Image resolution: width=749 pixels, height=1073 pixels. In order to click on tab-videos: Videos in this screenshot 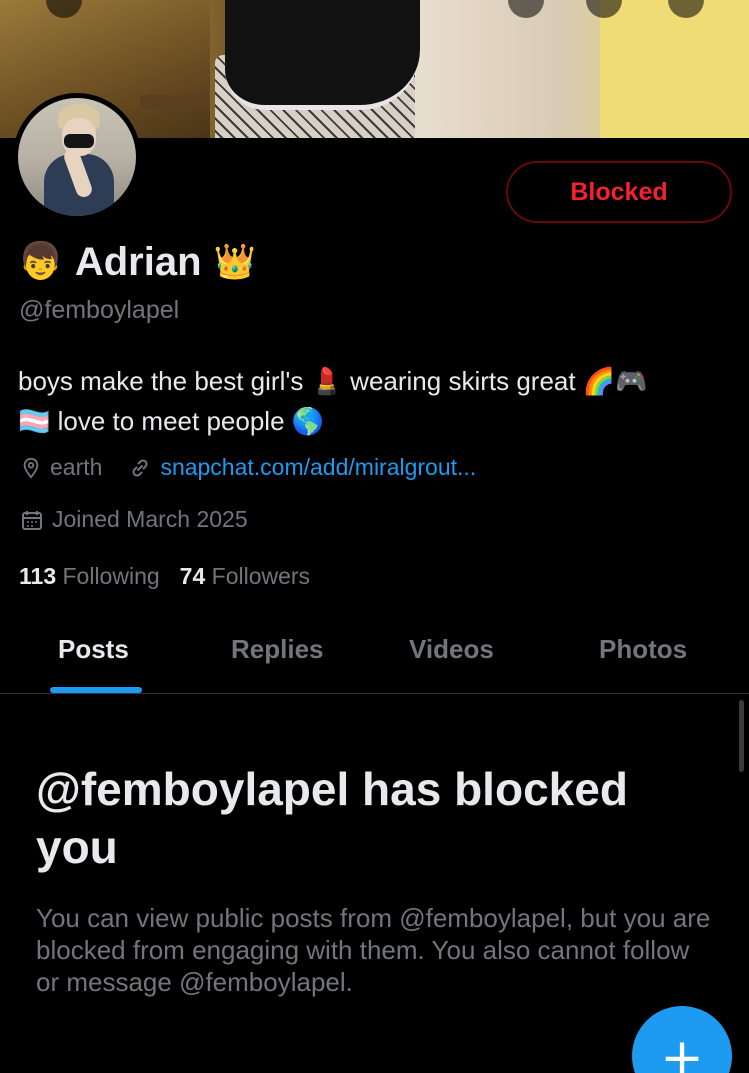, I will do `click(451, 649)`.